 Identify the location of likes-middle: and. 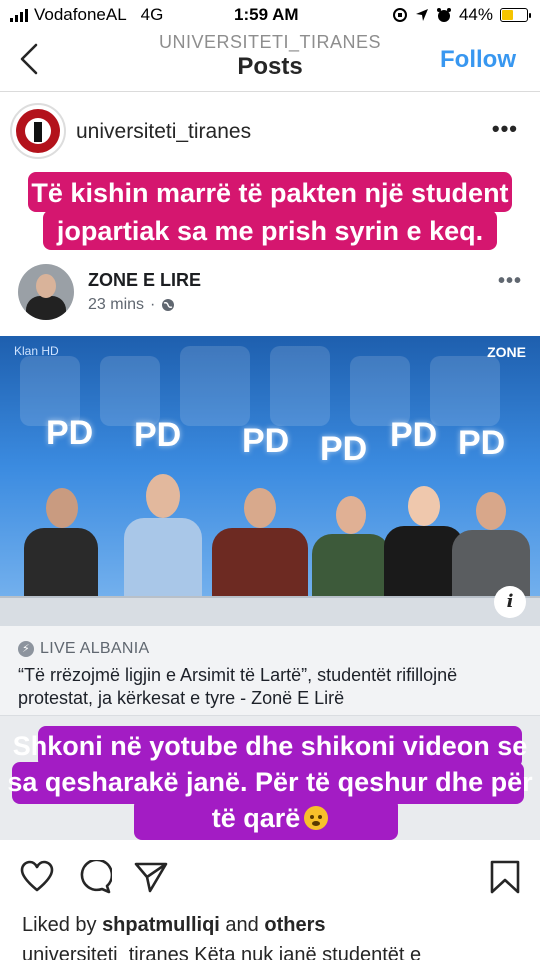
(242, 925).